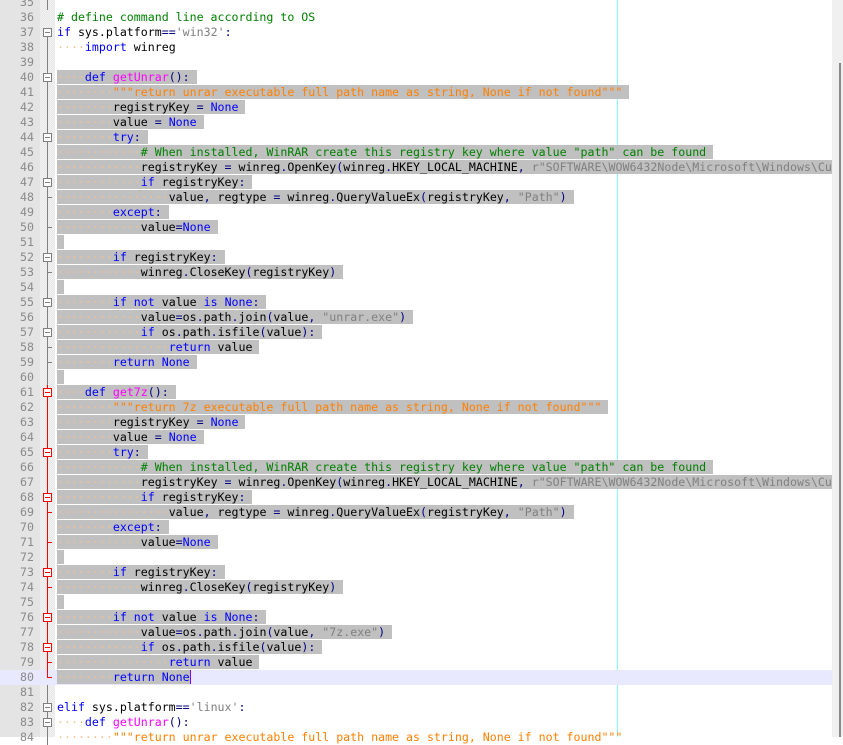 The width and height of the screenshot is (843, 745). What do you see at coordinates (416, 437) in the screenshot?
I see `code-line: 64 ········value = None` at bounding box center [416, 437].